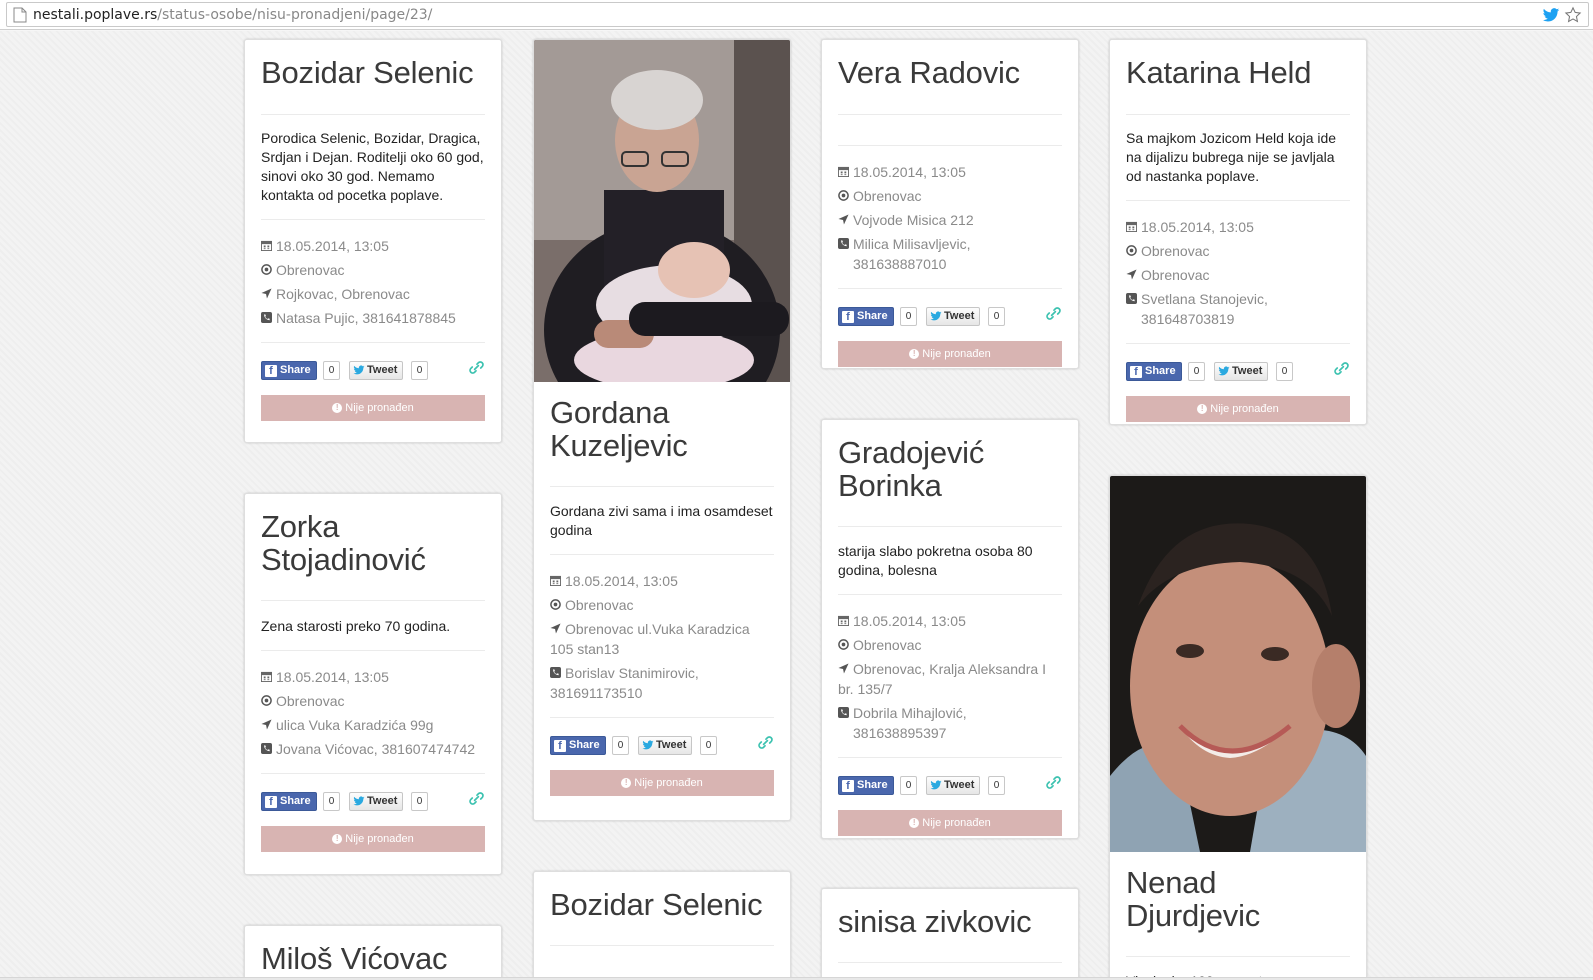  I want to click on date-text: 18.05.2014, 13:05, so click(1197, 227).